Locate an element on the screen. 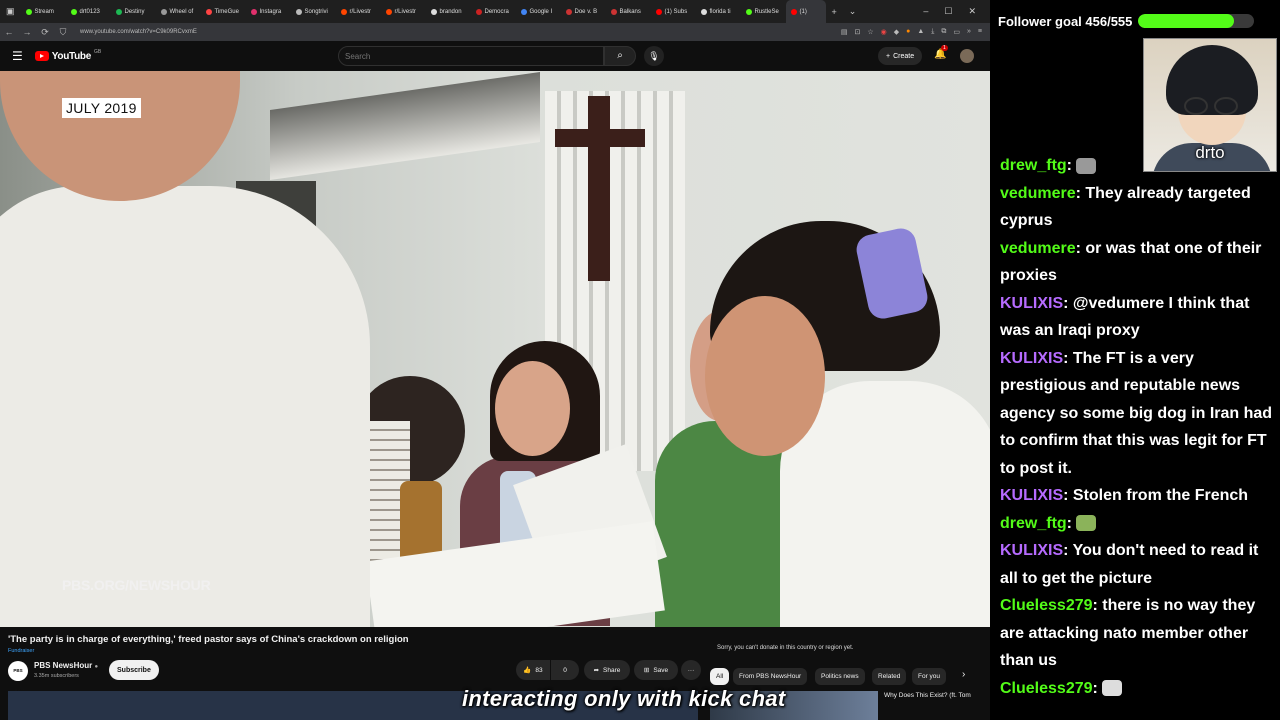 Image resolution: width=1280 pixels, height=720 pixels. tab-search-icon: ▣ is located at coordinates (10, 11).